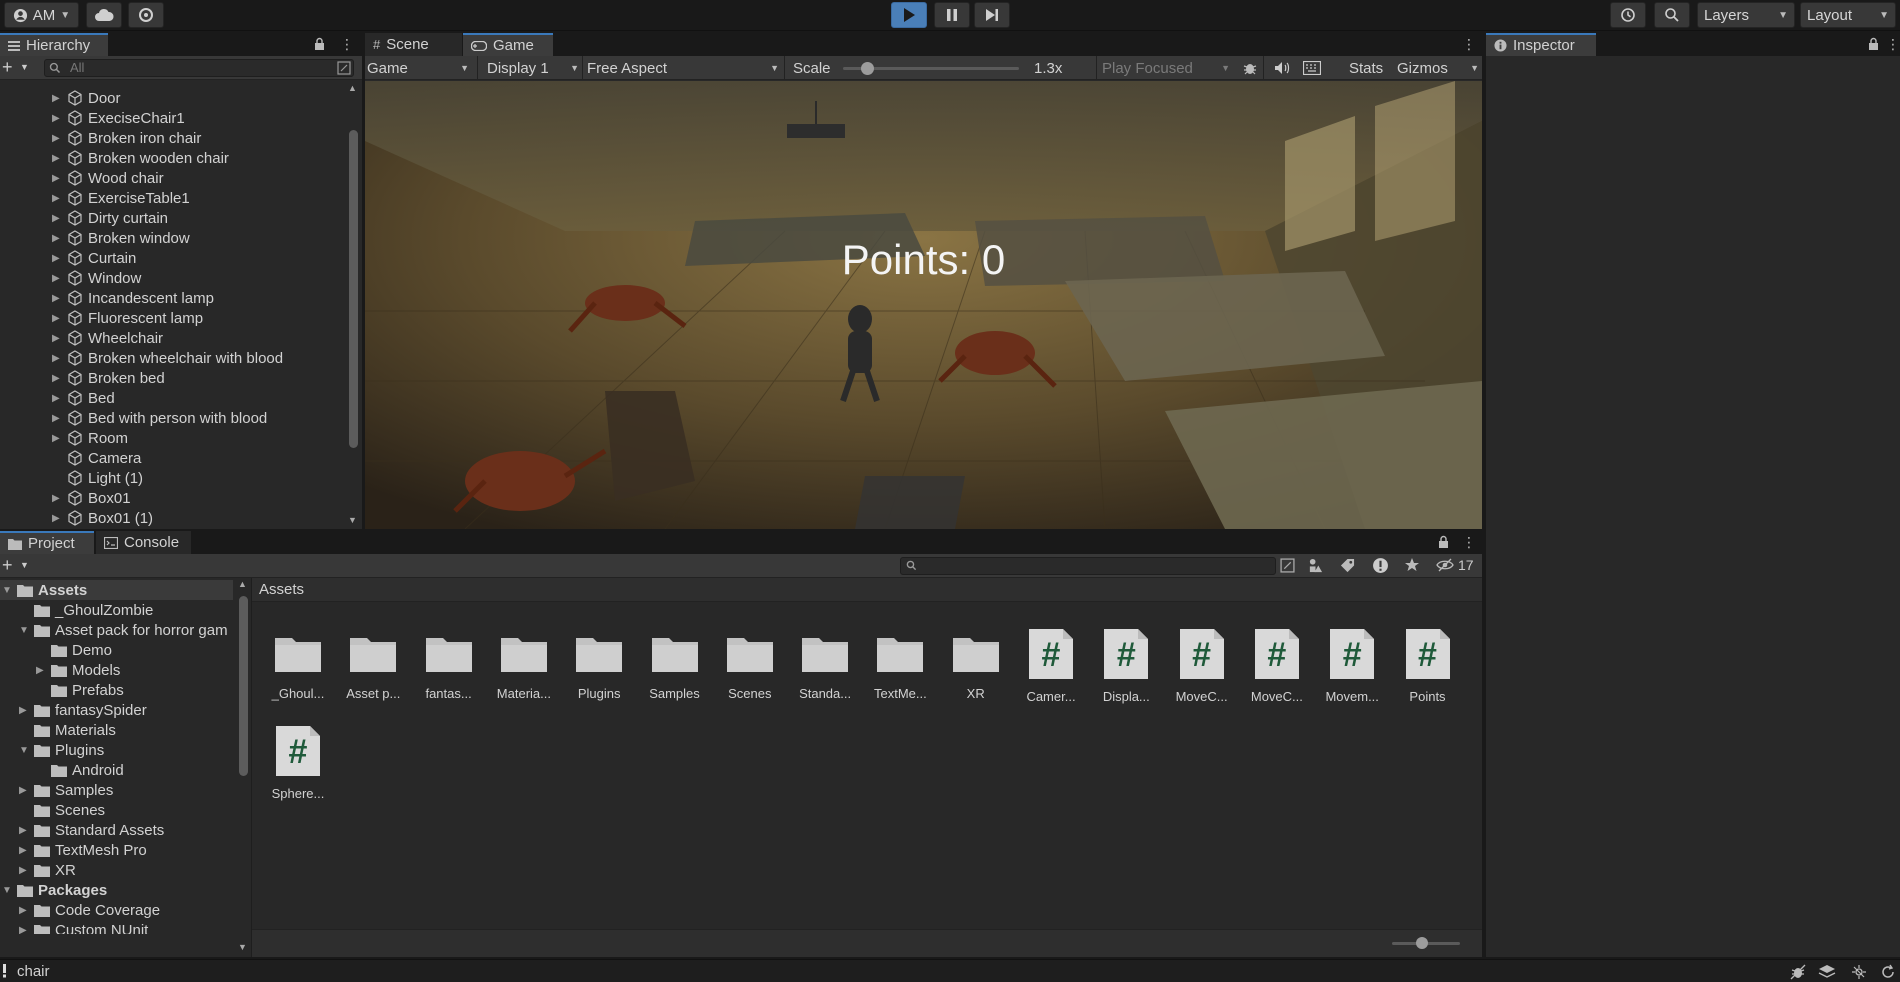 This screenshot has height=982, width=1900. What do you see at coordinates (118, 118) in the screenshot?
I see `hierarchy-item: ▶ ExeciseChair1` at bounding box center [118, 118].